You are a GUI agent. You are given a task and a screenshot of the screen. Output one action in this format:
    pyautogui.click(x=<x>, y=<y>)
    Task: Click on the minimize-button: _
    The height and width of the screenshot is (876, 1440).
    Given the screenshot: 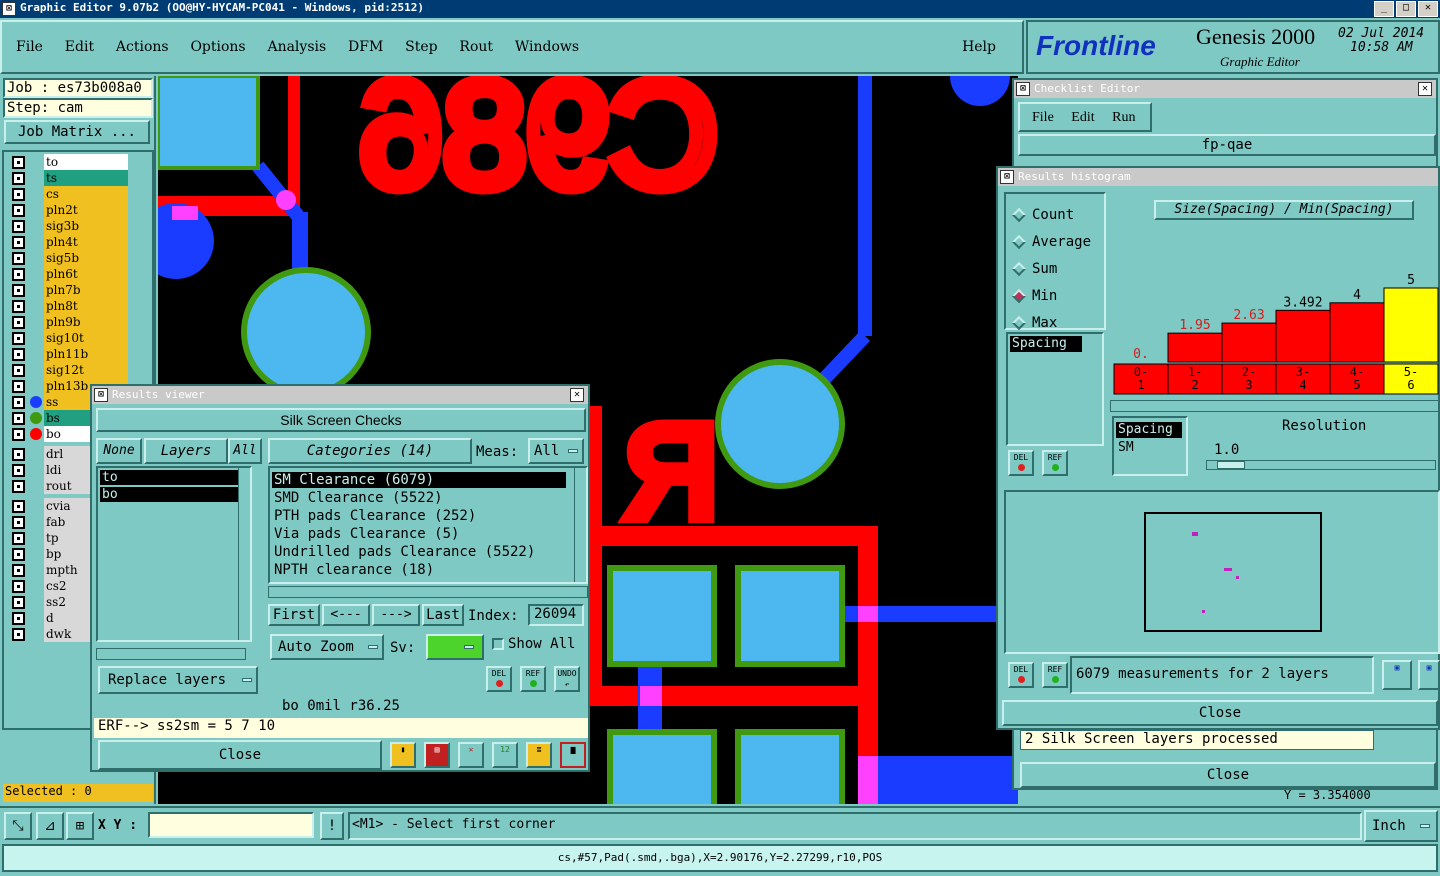 What is the action you would take?
    pyautogui.click(x=1384, y=9)
    